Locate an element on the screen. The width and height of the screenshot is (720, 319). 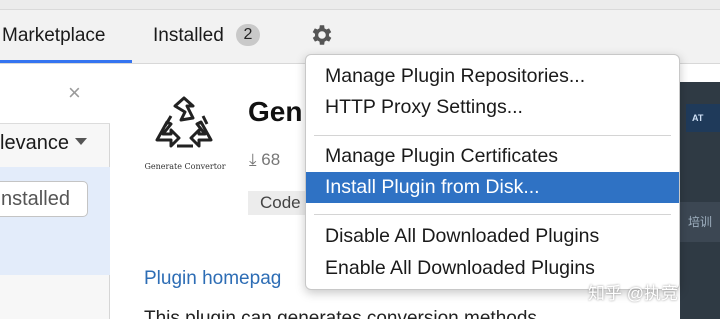
installed-button: nstalled is located at coordinates (44, 199).